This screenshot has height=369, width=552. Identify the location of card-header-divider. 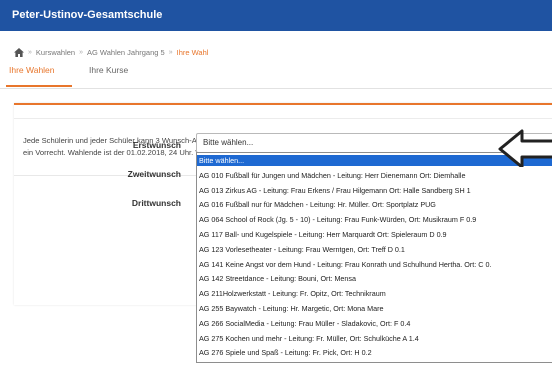
(283, 118).